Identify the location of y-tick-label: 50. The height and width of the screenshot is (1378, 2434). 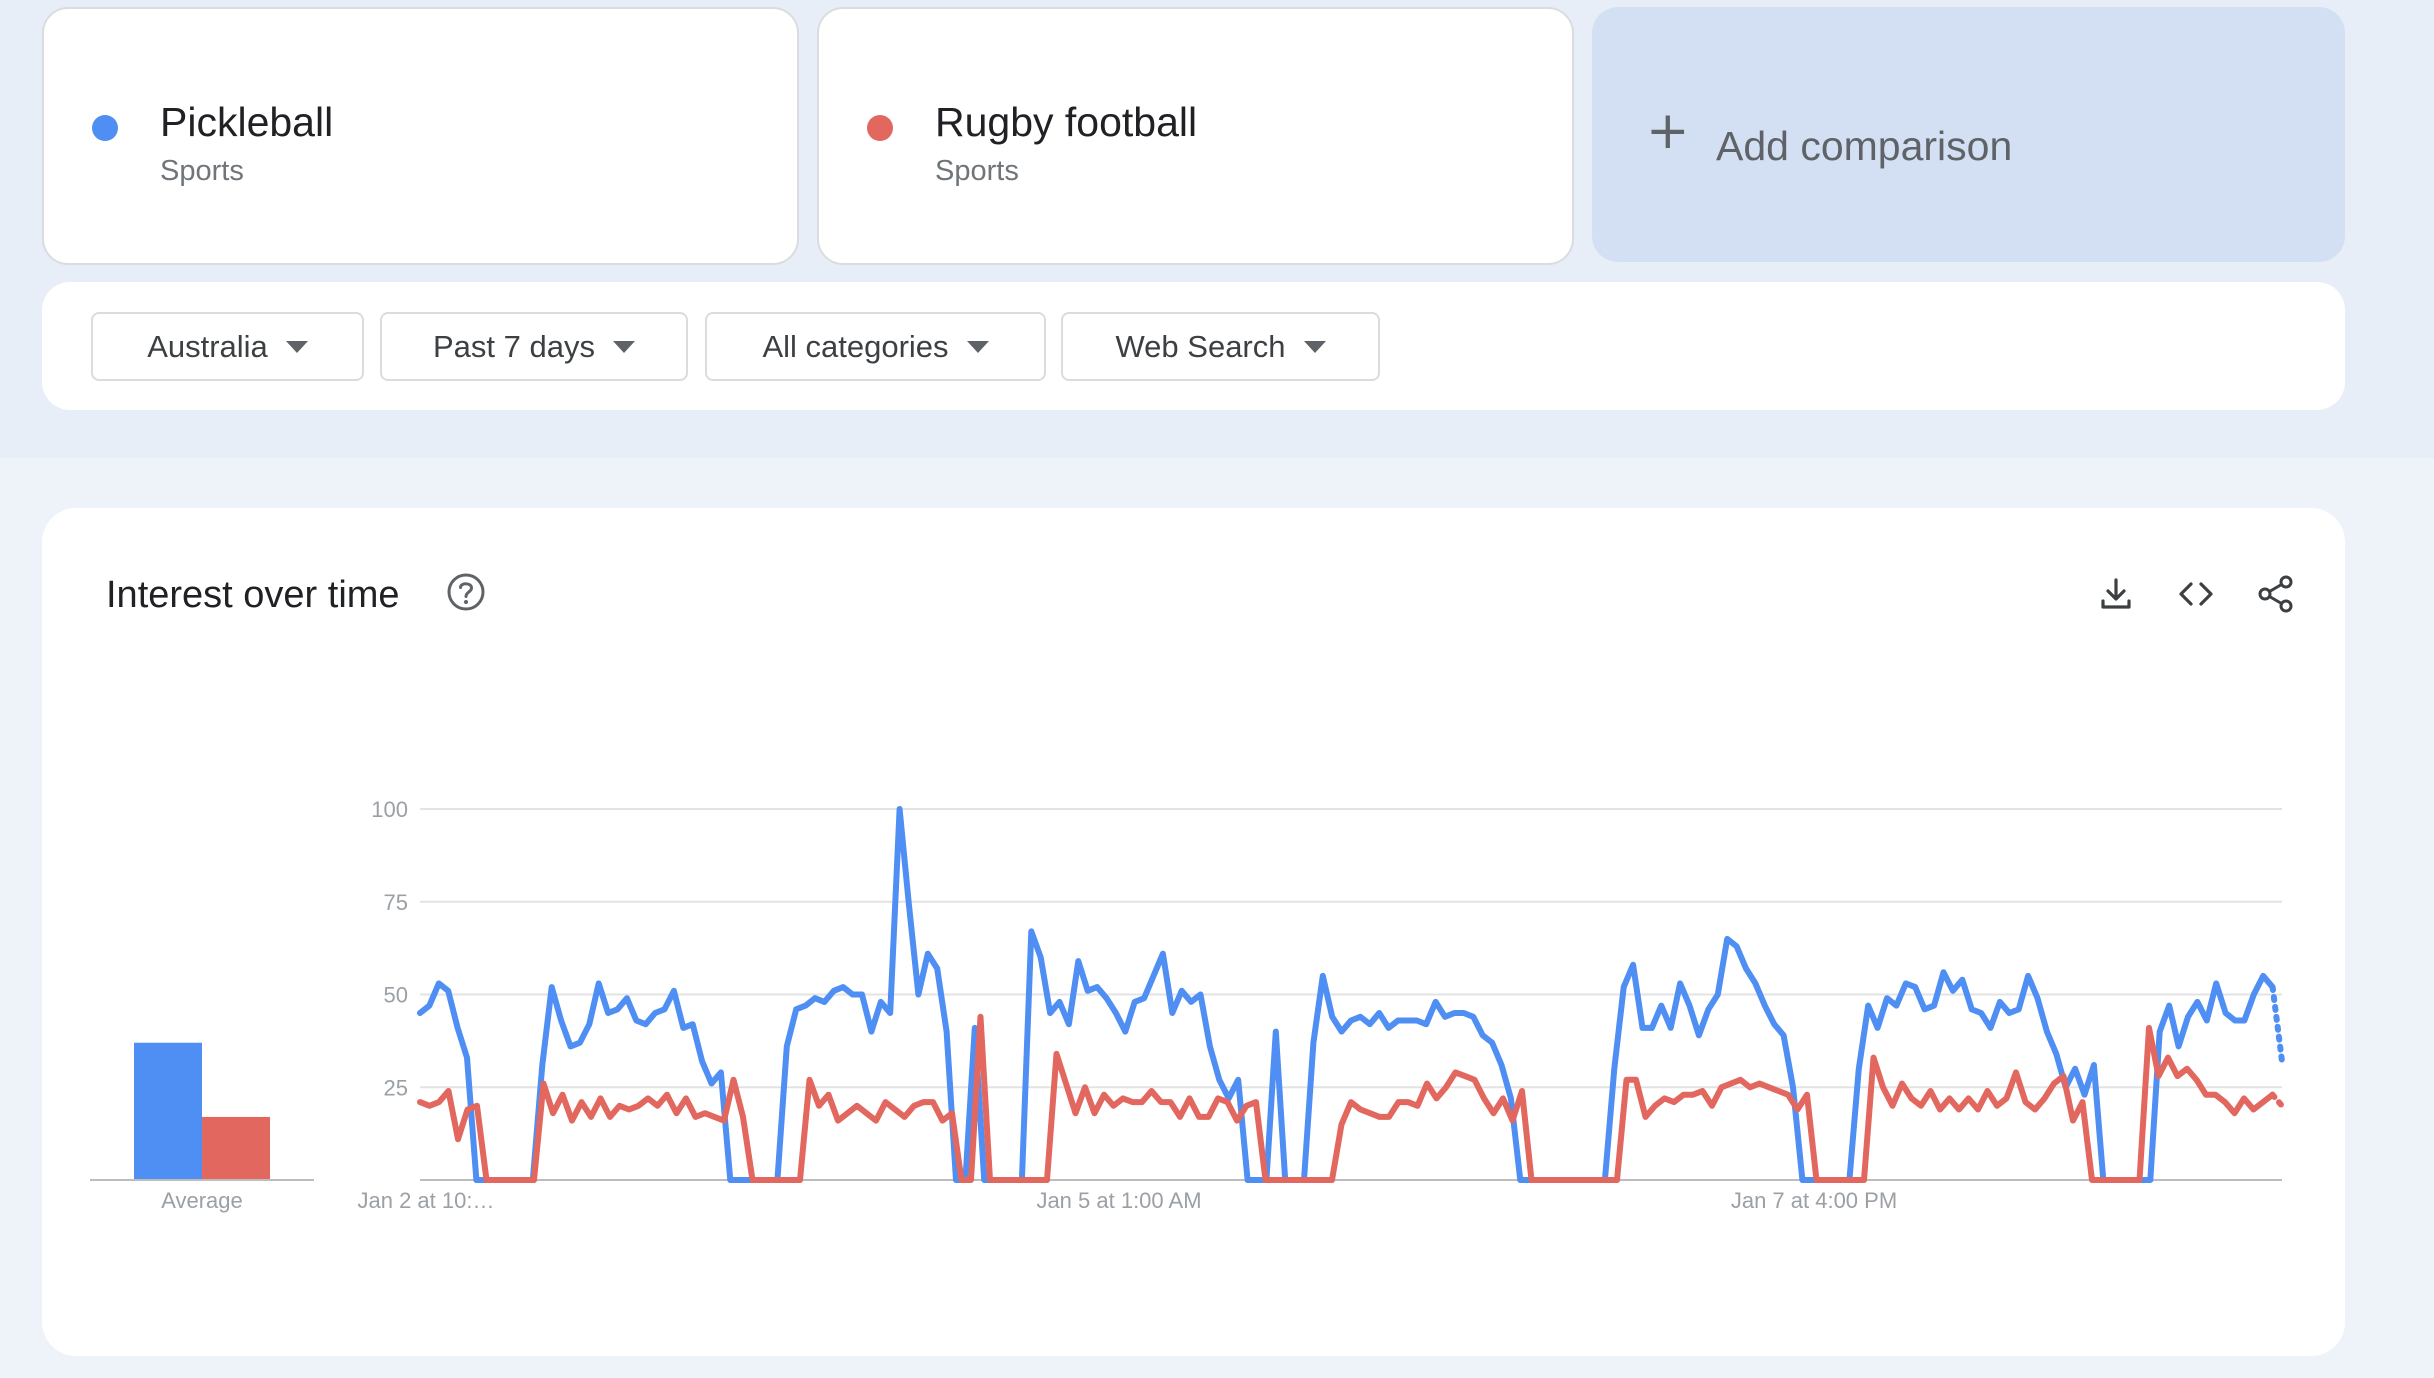
(396, 995).